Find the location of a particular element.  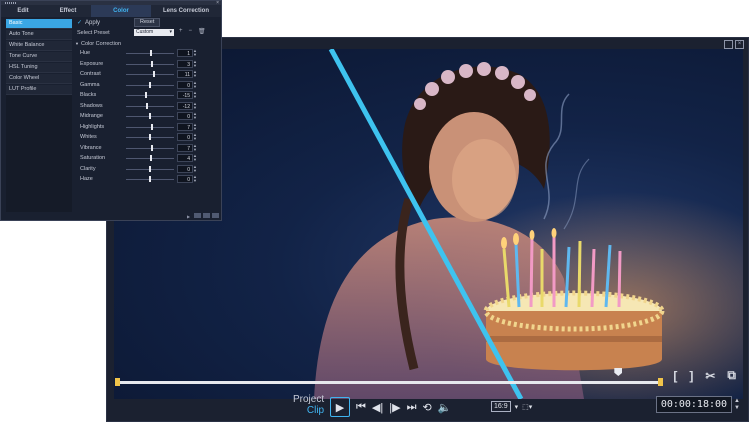

tab-edit: Edit is located at coordinates (23, 11).